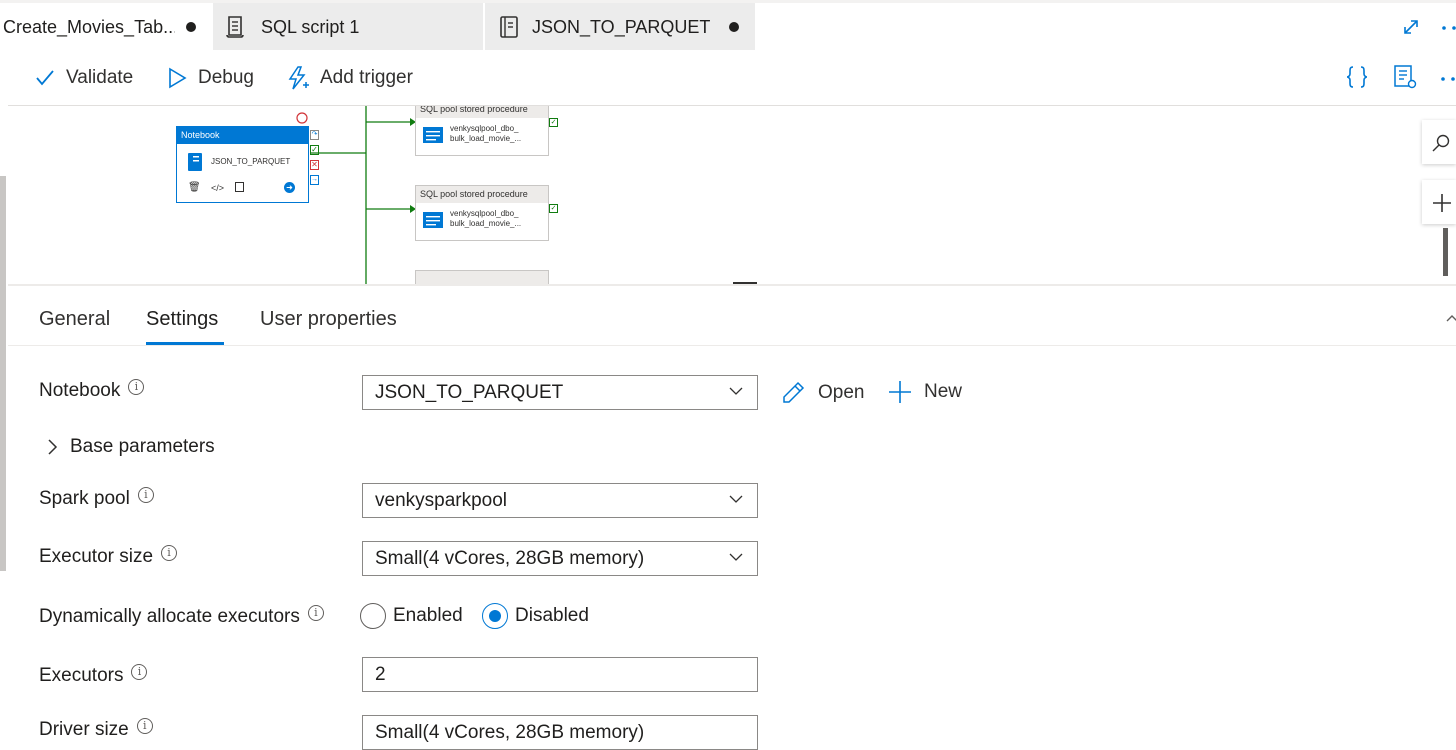  I want to click on new-label: New, so click(943, 391).